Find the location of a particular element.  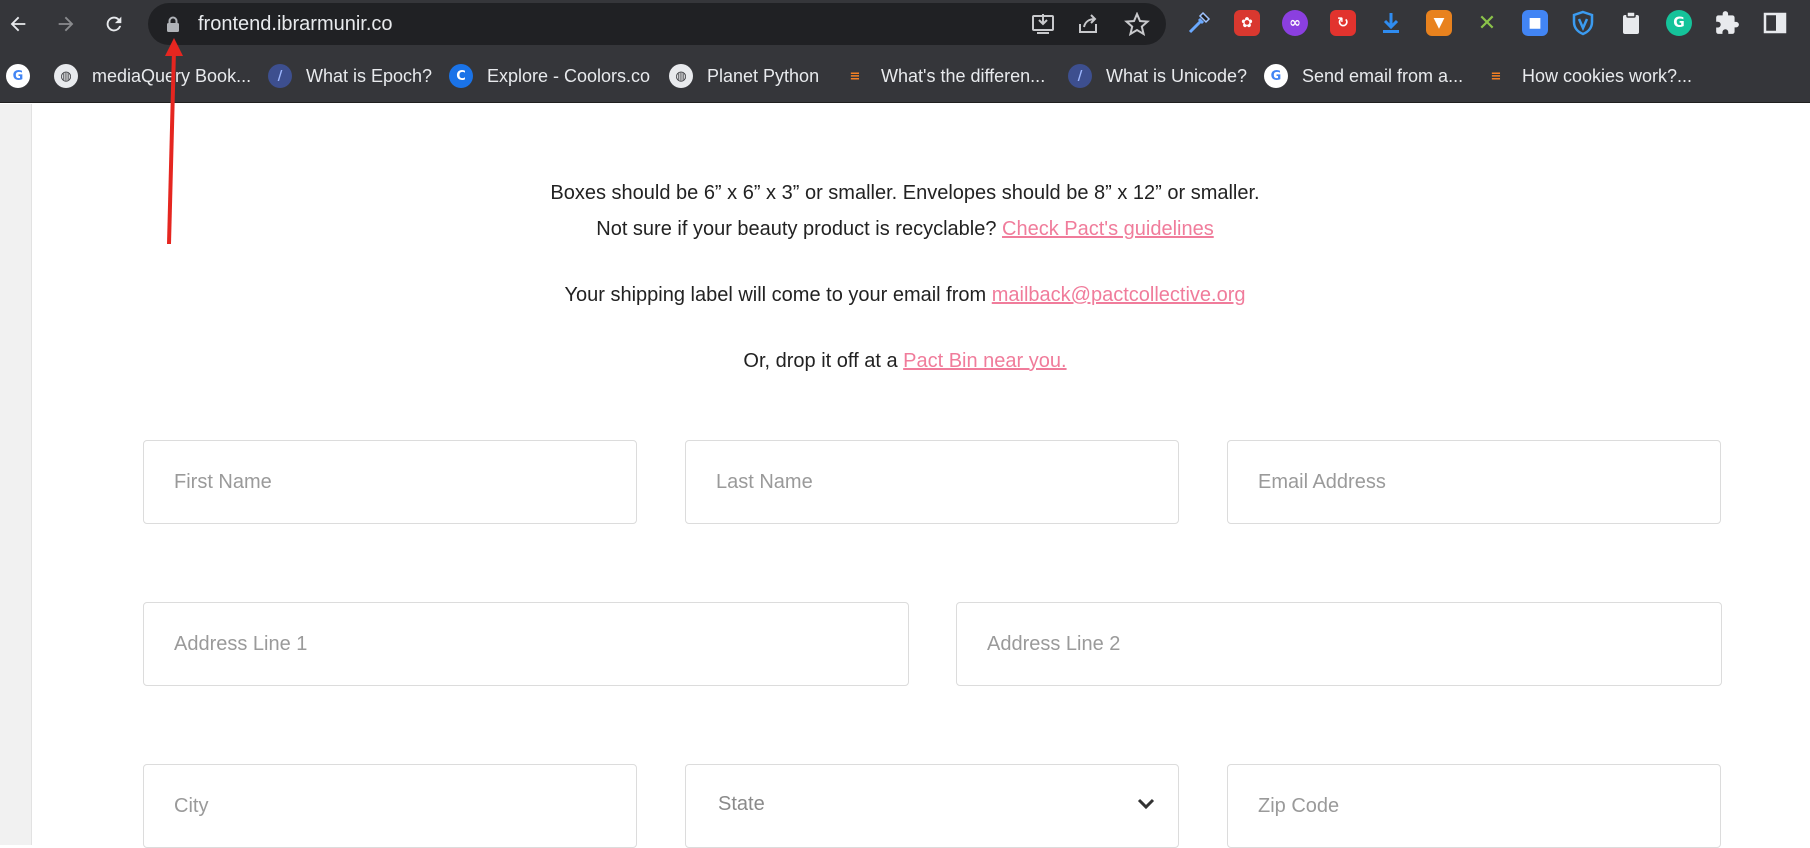

reload-button is located at coordinates (114, 24).